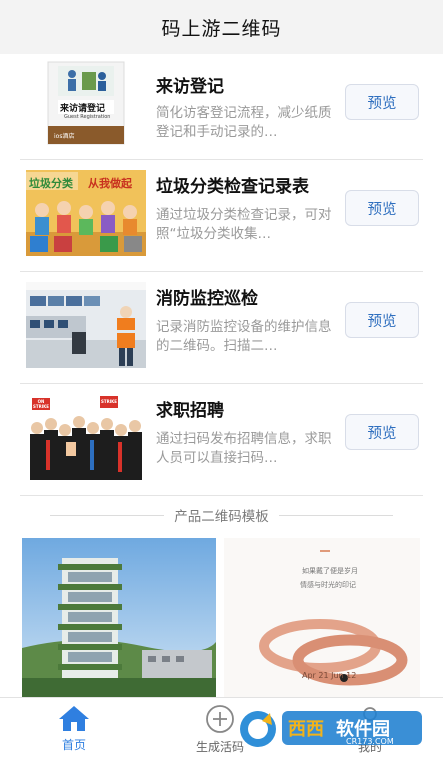 This screenshot has height=758, width=443. Describe the element at coordinates (86, 213) in the screenshot. I see `garbage-sorting-thumbnail: 垃圾分类 从我做起` at that location.